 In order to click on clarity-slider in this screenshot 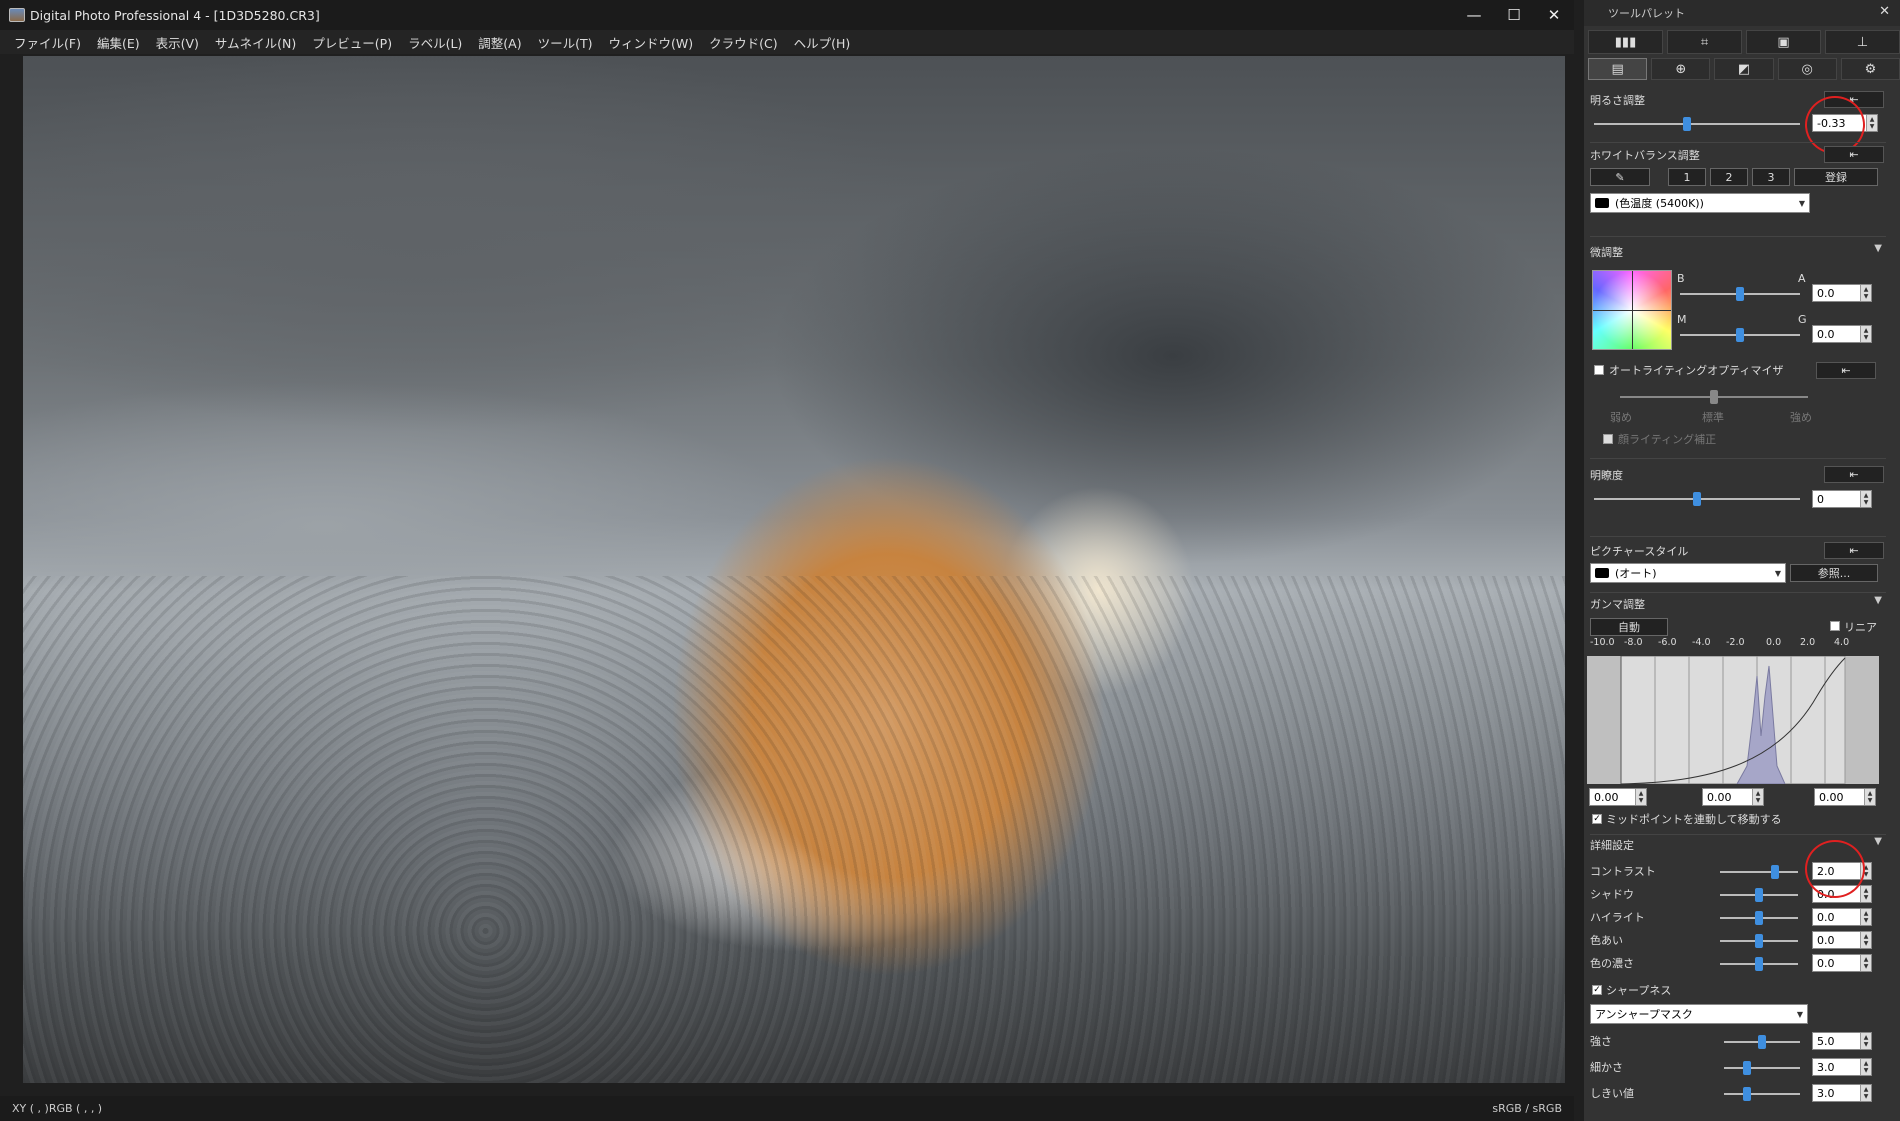, I will do `click(1697, 499)`.